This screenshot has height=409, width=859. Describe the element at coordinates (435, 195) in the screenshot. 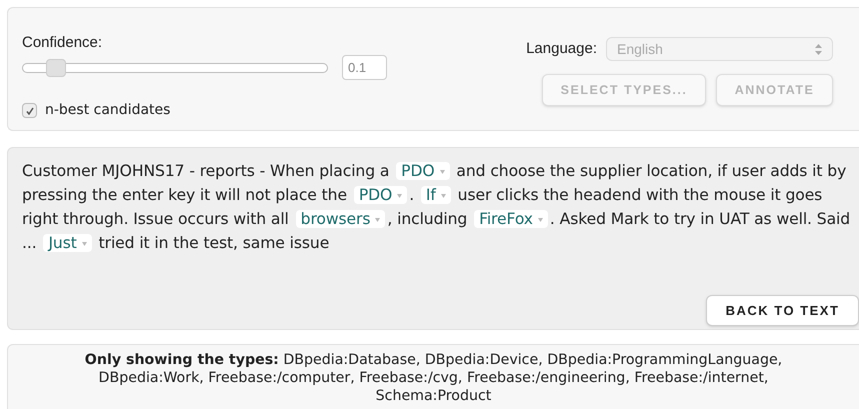

I see `entity-tag: If` at that location.